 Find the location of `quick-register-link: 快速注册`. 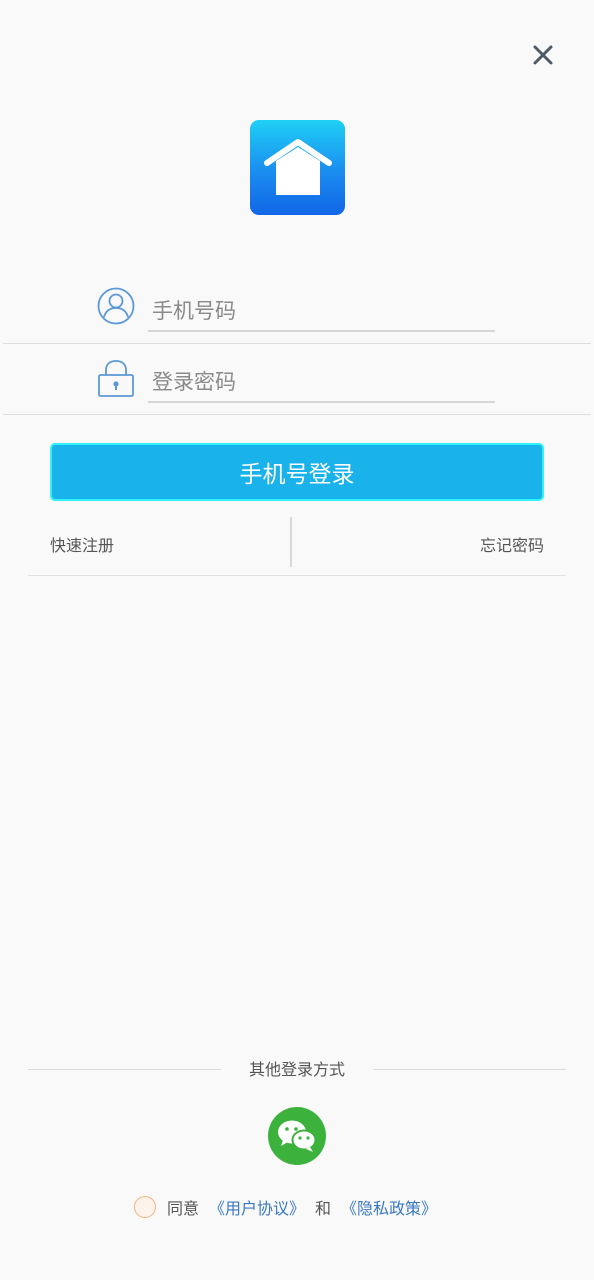

quick-register-link: 快速注册 is located at coordinates (82, 544).